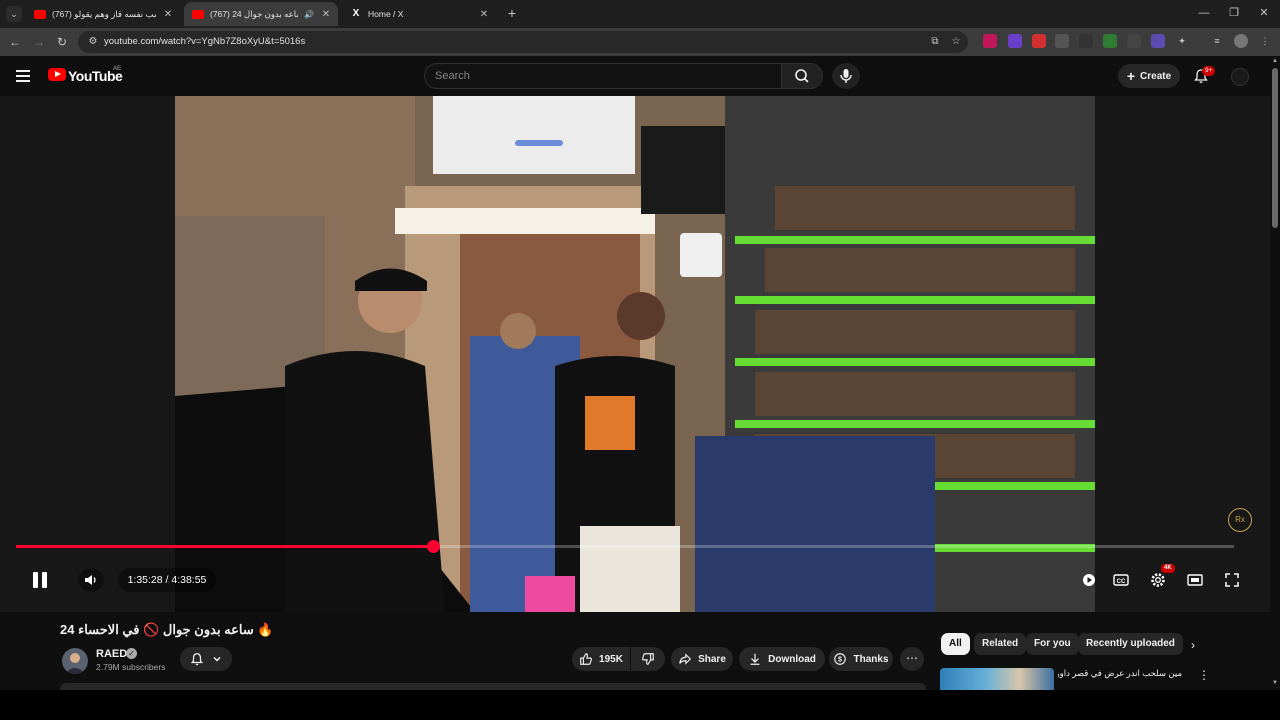 The image size is (1280, 720). Describe the element at coordinates (1241, 41) in the screenshot. I see `profile-avatar-icon` at that location.